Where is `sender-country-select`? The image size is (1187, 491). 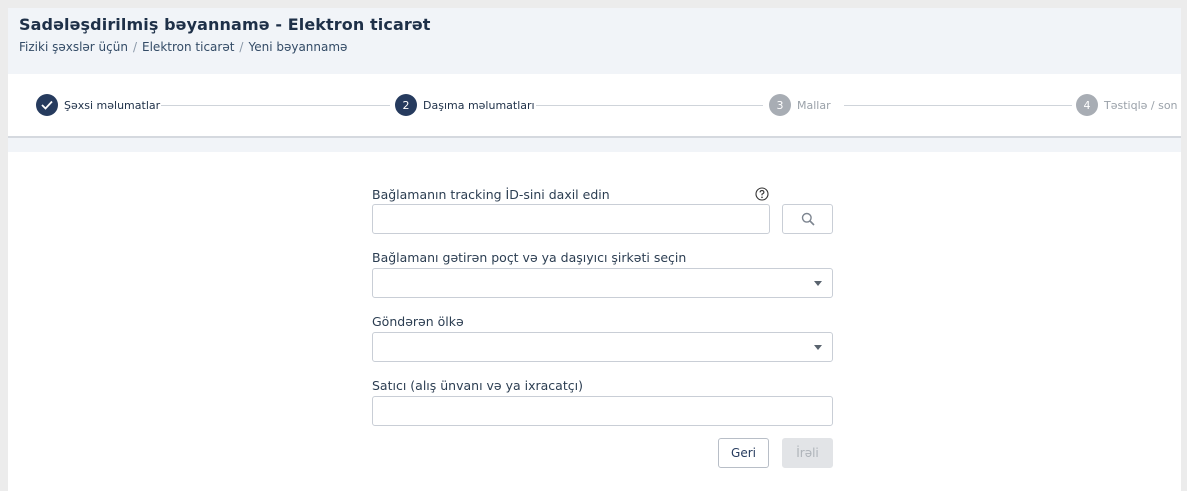
sender-country-select is located at coordinates (602, 347).